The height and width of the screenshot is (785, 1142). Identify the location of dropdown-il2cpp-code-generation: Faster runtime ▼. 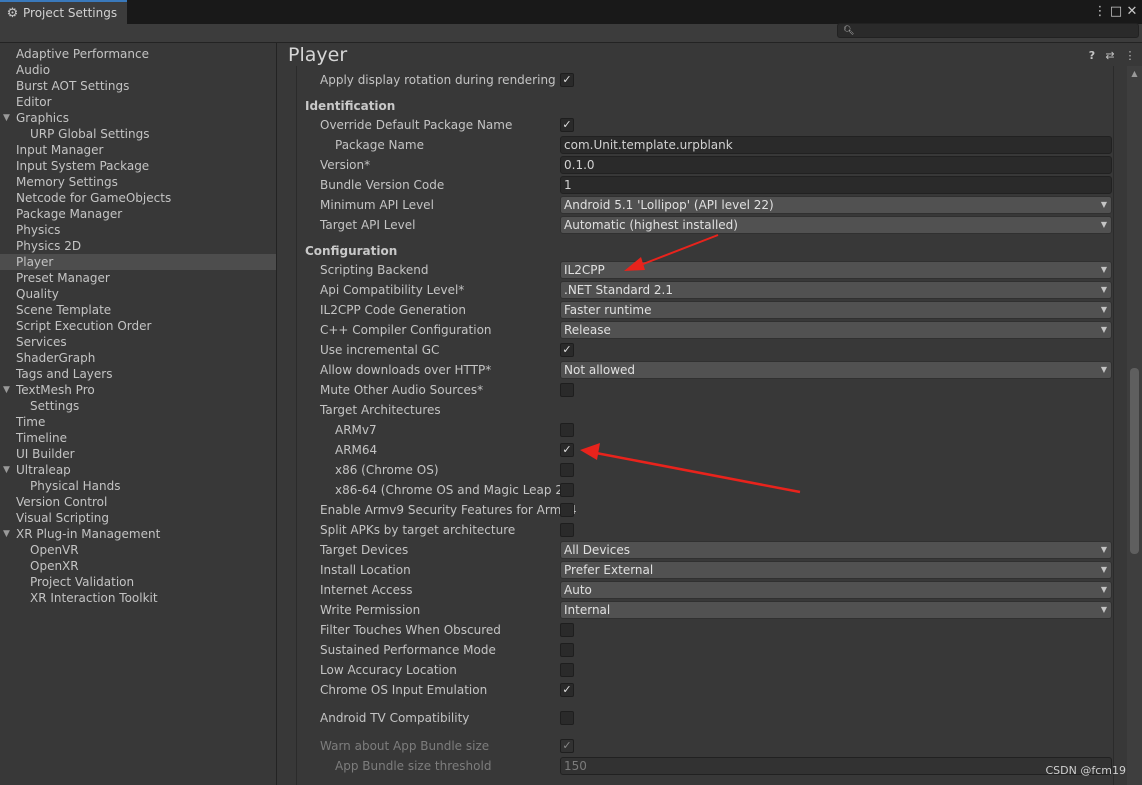
(836, 310).